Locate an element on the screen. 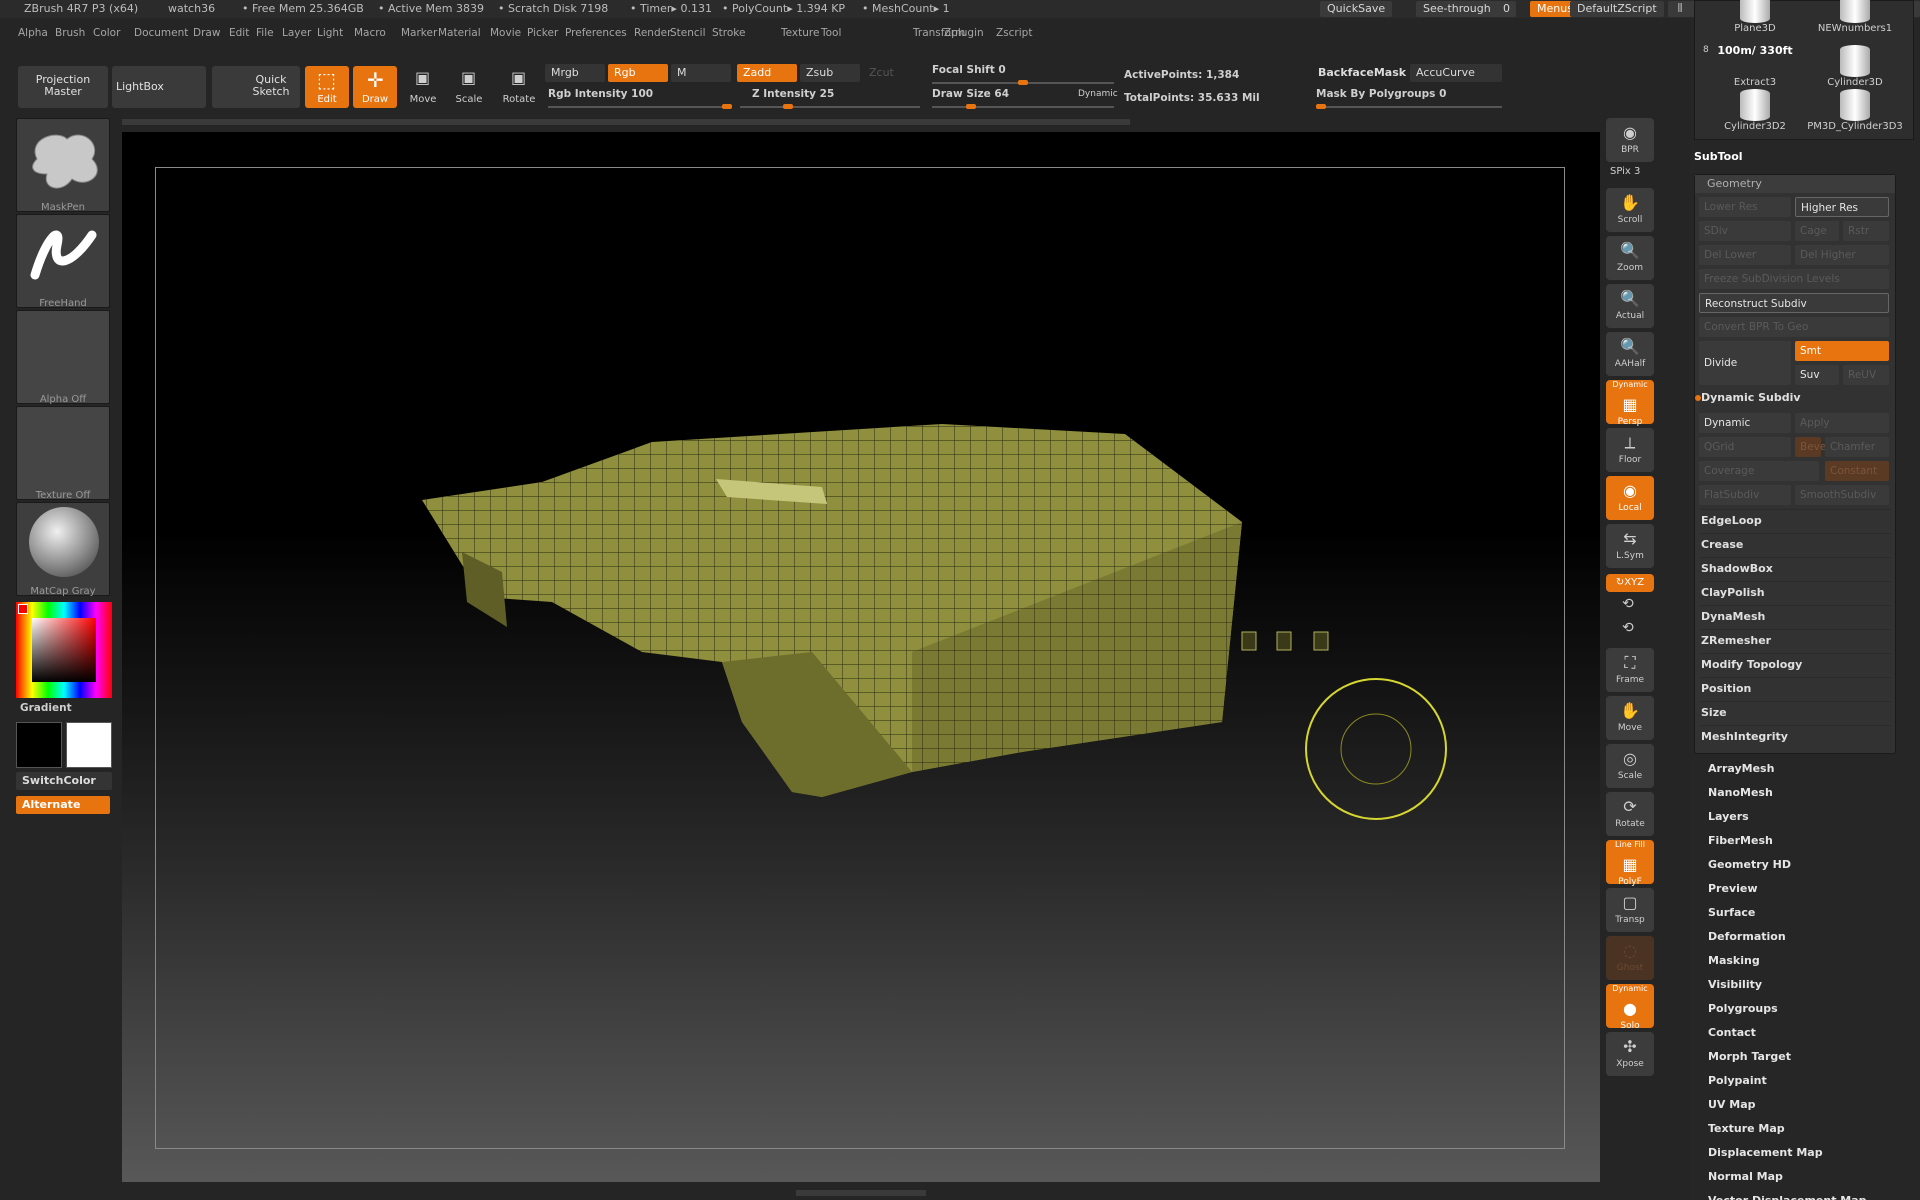 Image resolution: width=1920 pixels, height=1200 pixels. backface-mask-button: BackfaceMask is located at coordinates (1360, 73).